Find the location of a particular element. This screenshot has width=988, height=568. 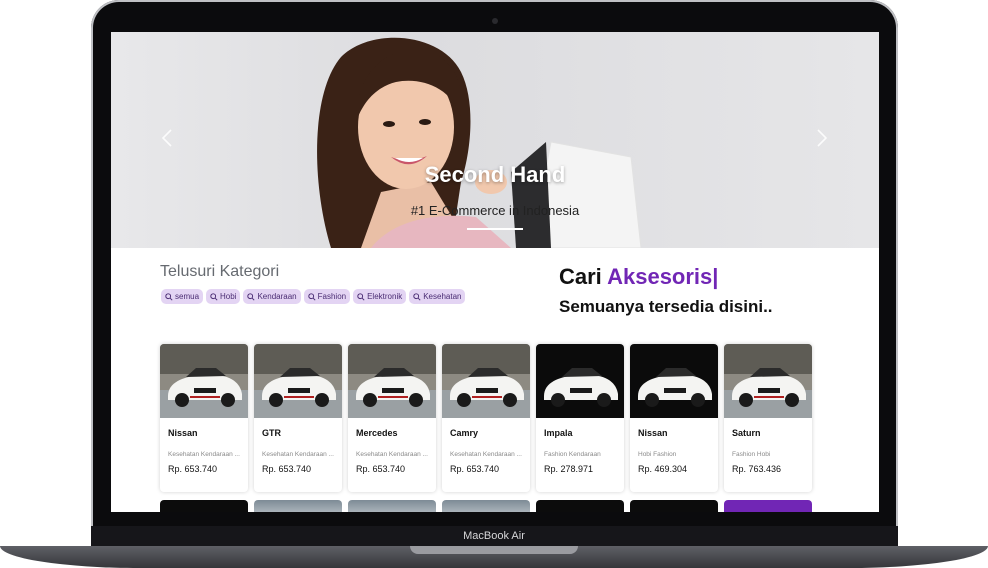

category-chip-semua: semua is located at coordinates (182, 296).